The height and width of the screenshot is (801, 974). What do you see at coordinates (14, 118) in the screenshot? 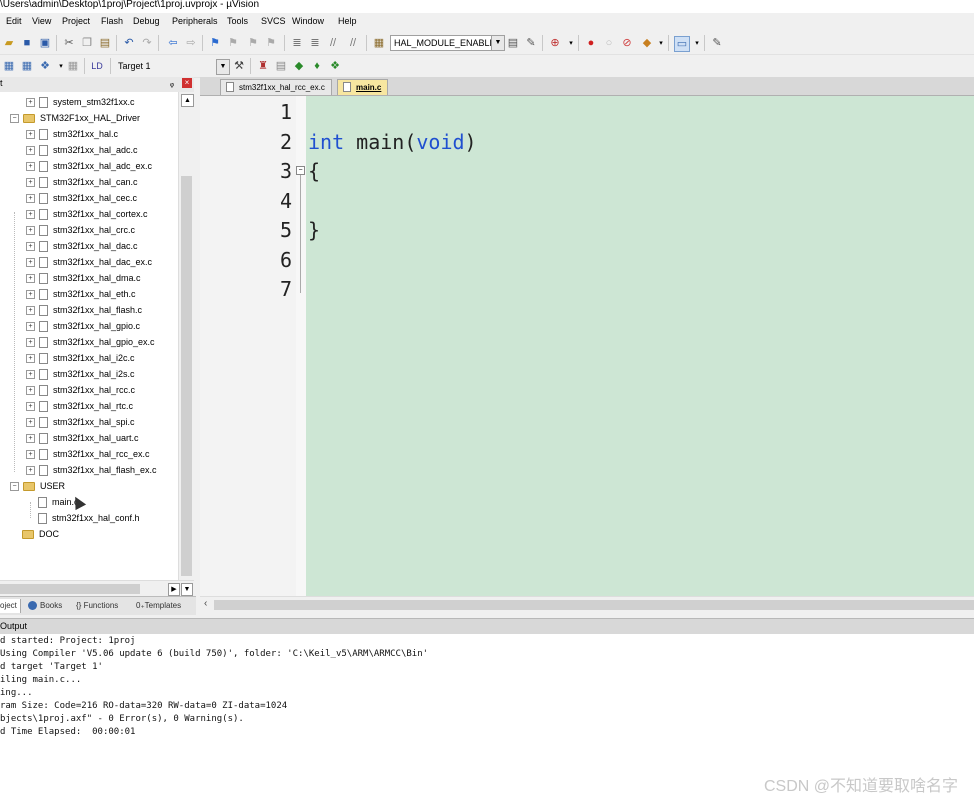
I see `collapse-icon: −` at bounding box center [14, 118].